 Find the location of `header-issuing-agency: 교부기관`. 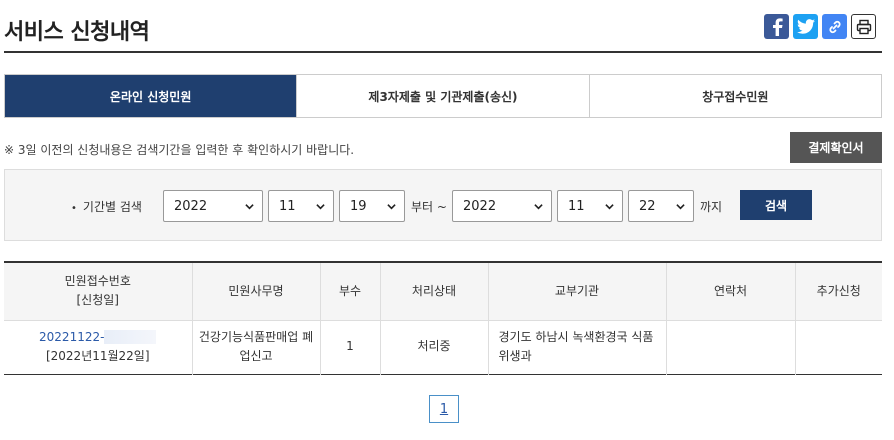

header-issuing-agency: 교부기관 is located at coordinates (576, 291).